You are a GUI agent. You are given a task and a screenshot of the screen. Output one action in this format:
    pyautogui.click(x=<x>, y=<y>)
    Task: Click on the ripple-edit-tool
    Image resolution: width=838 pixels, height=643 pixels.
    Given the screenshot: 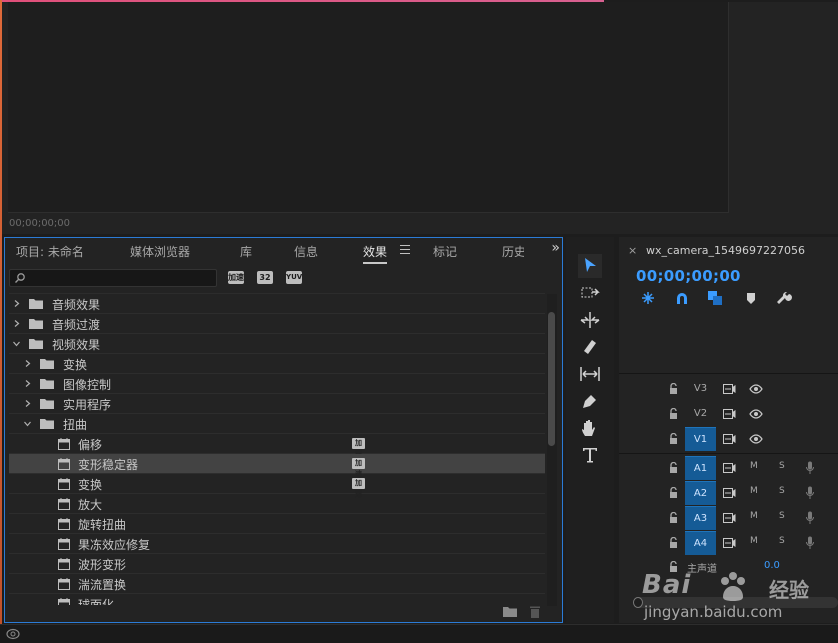 What is the action you would take?
    pyautogui.click(x=590, y=320)
    